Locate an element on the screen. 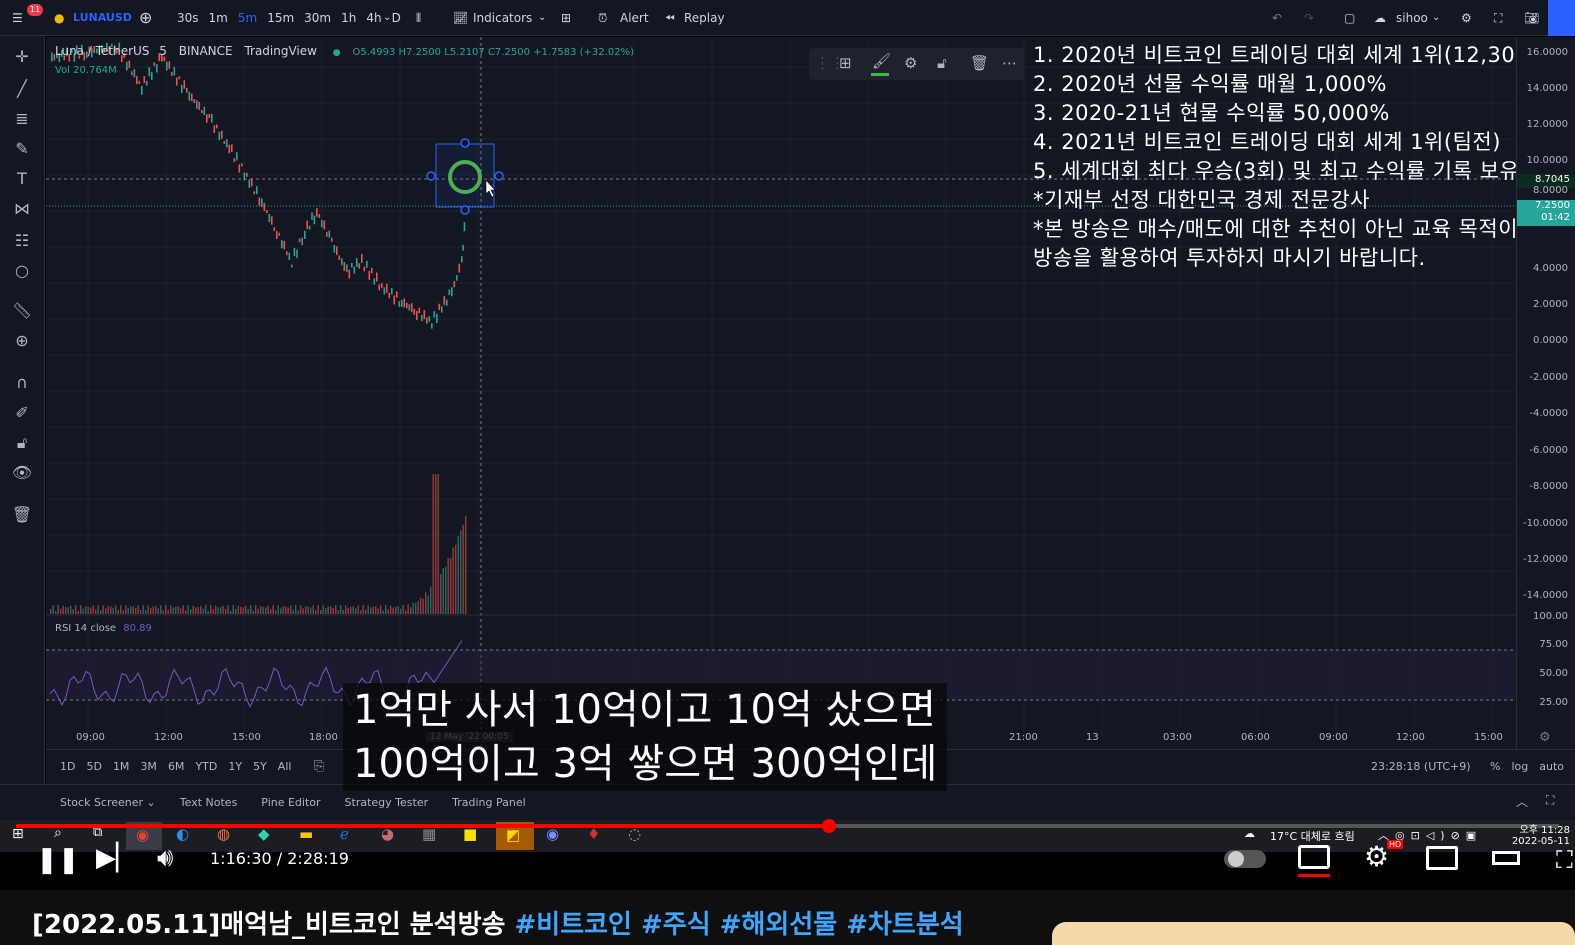 This screenshot has height=945, width=1575. bottom-tab-pine-editor: Pine Editor is located at coordinates (290, 803).